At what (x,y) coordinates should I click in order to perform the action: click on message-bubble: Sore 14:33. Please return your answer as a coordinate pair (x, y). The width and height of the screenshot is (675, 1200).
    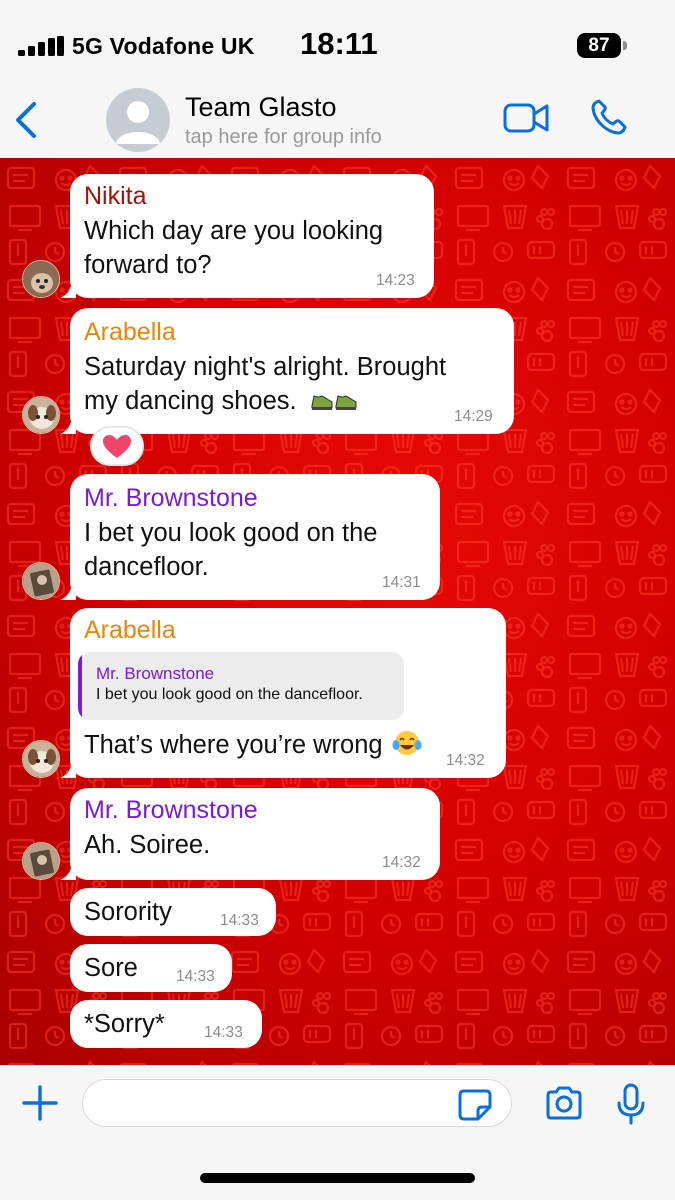
    Looking at the image, I should click on (151, 968).